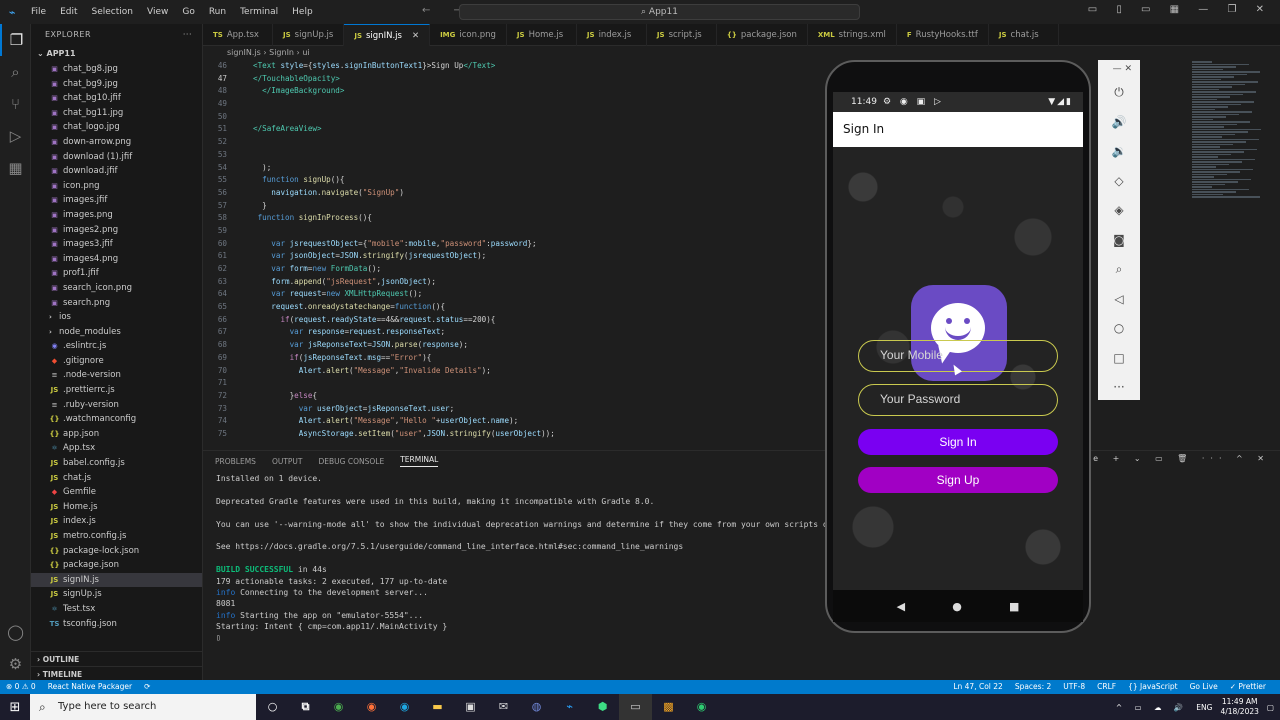  Describe the element at coordinates (116, 273) in the screenshot. I see `file-item: ▣ prof1.jfif` at that location.